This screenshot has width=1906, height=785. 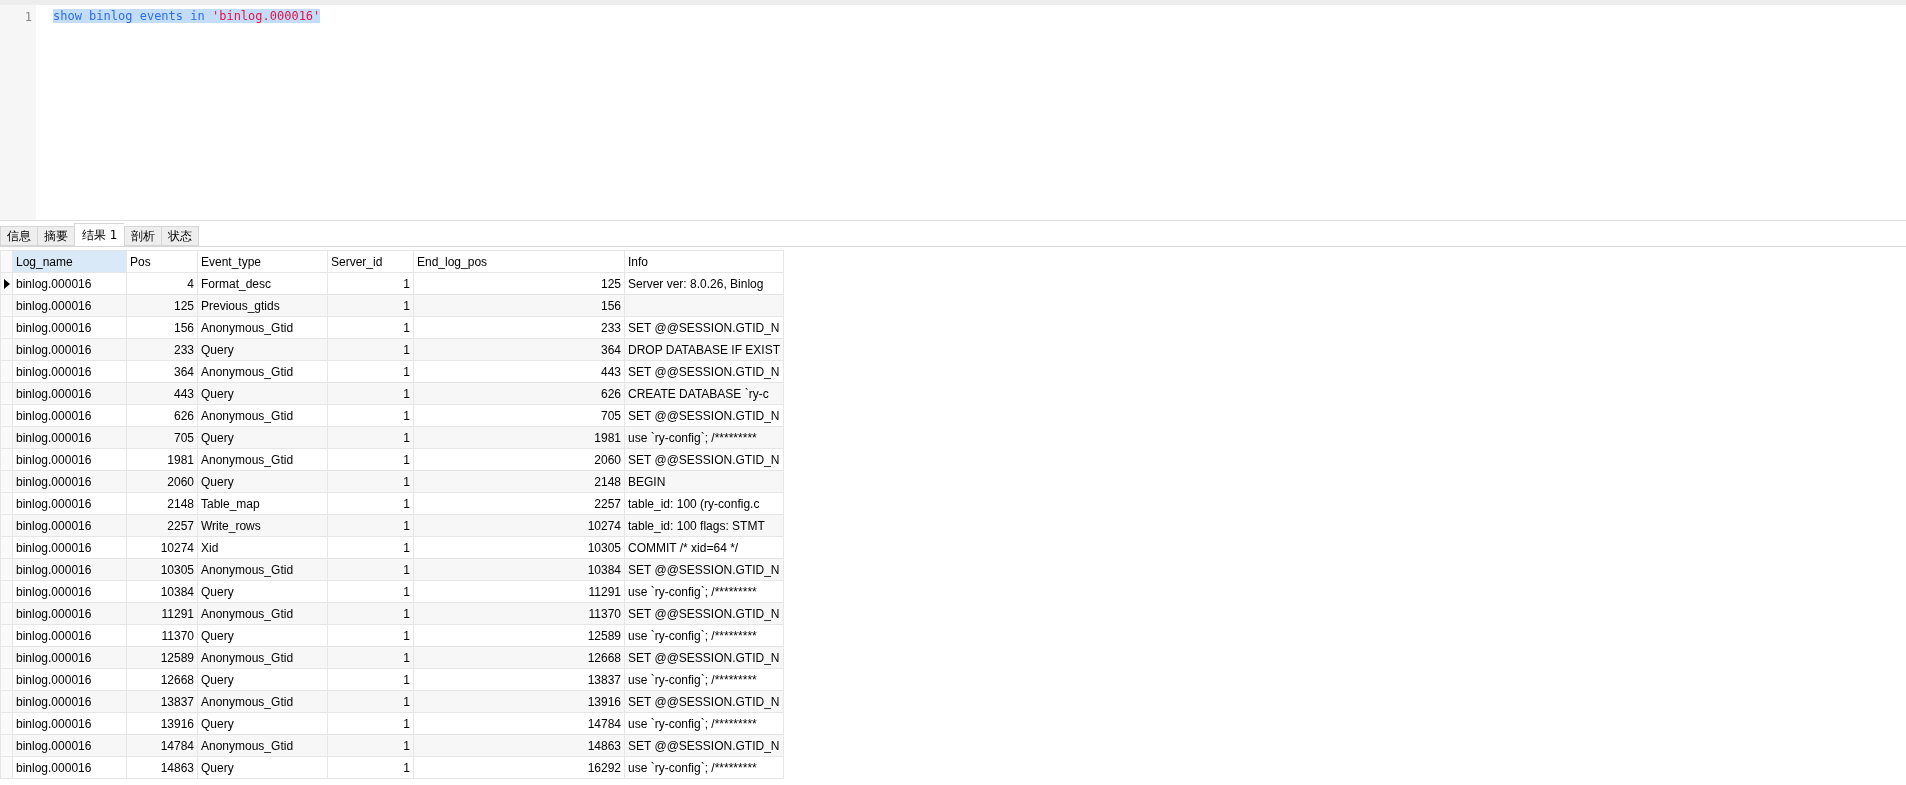 I want to click on table-cell: 2060, so click(x=519, y=459).